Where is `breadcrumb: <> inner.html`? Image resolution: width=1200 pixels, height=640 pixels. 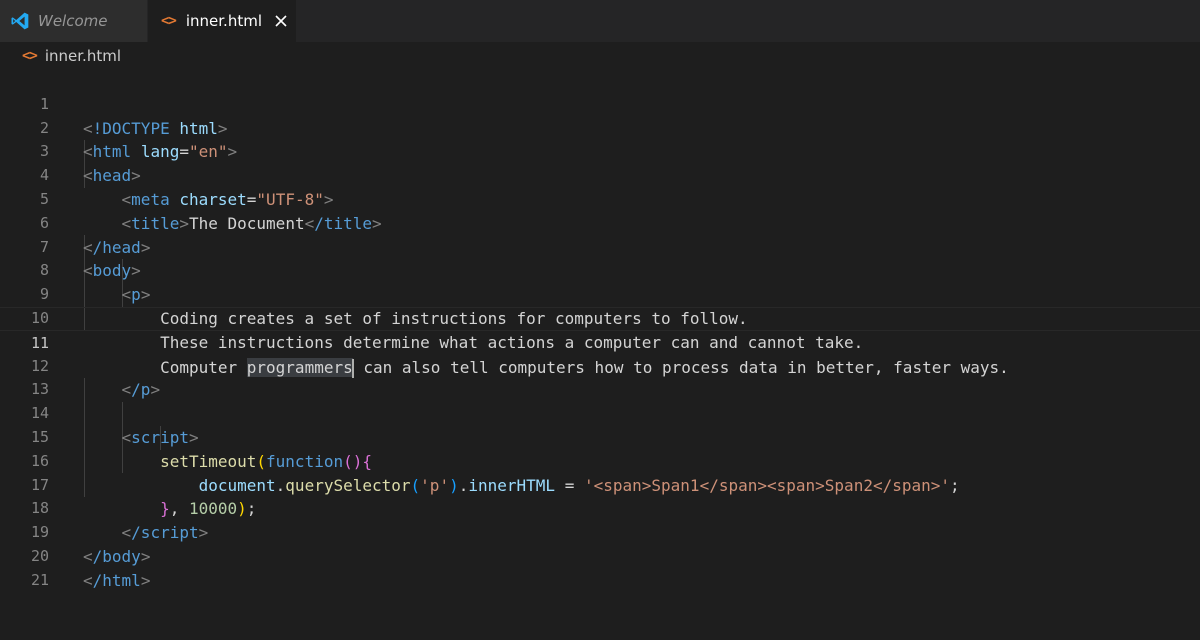 breadcrumb: <> inner.html is located at coordinates (600, 56).